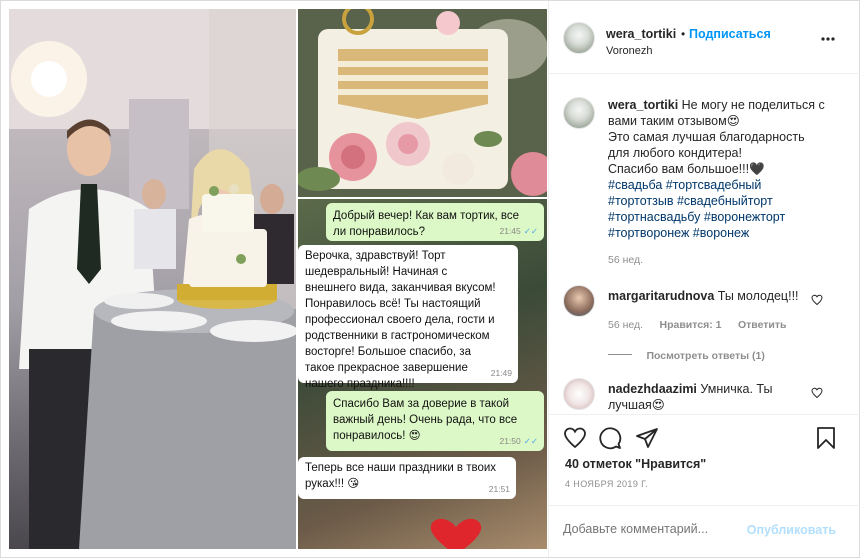  What do you see at coordinates (393, 304) in the screenshot?
I see `chat-line: Понравилось всё! Ты настоящий` at bounding box center [393, 304].